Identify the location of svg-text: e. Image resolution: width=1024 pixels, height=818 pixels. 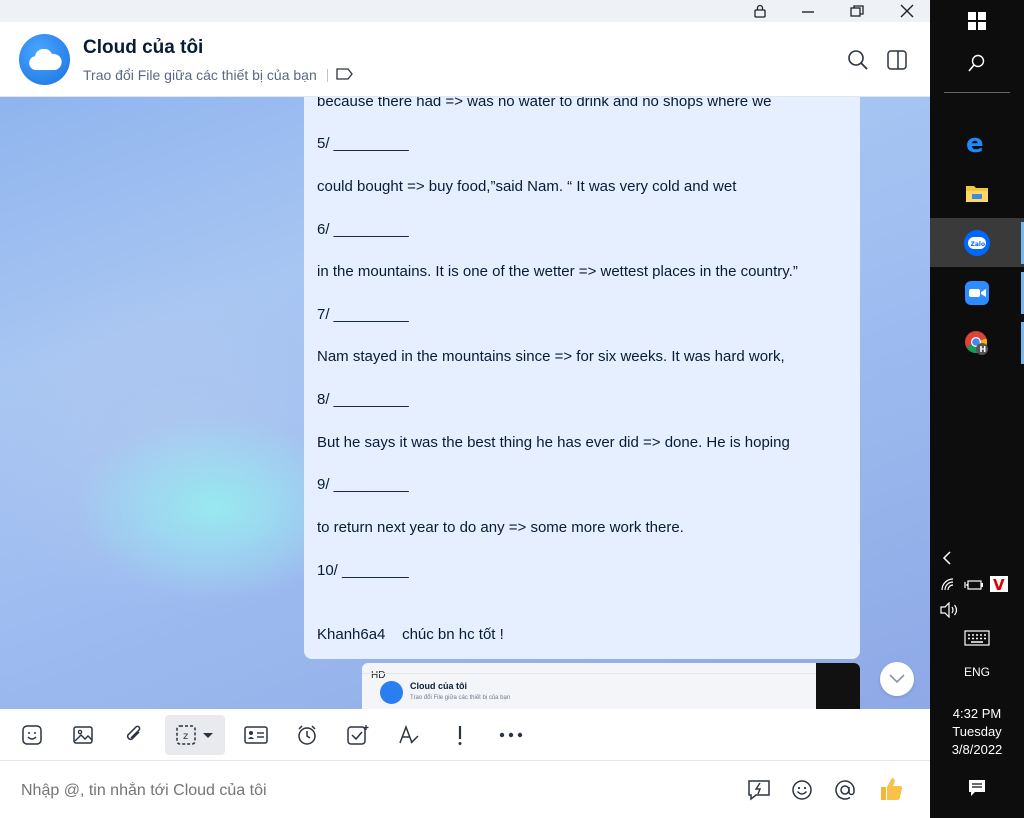
(975, 143).